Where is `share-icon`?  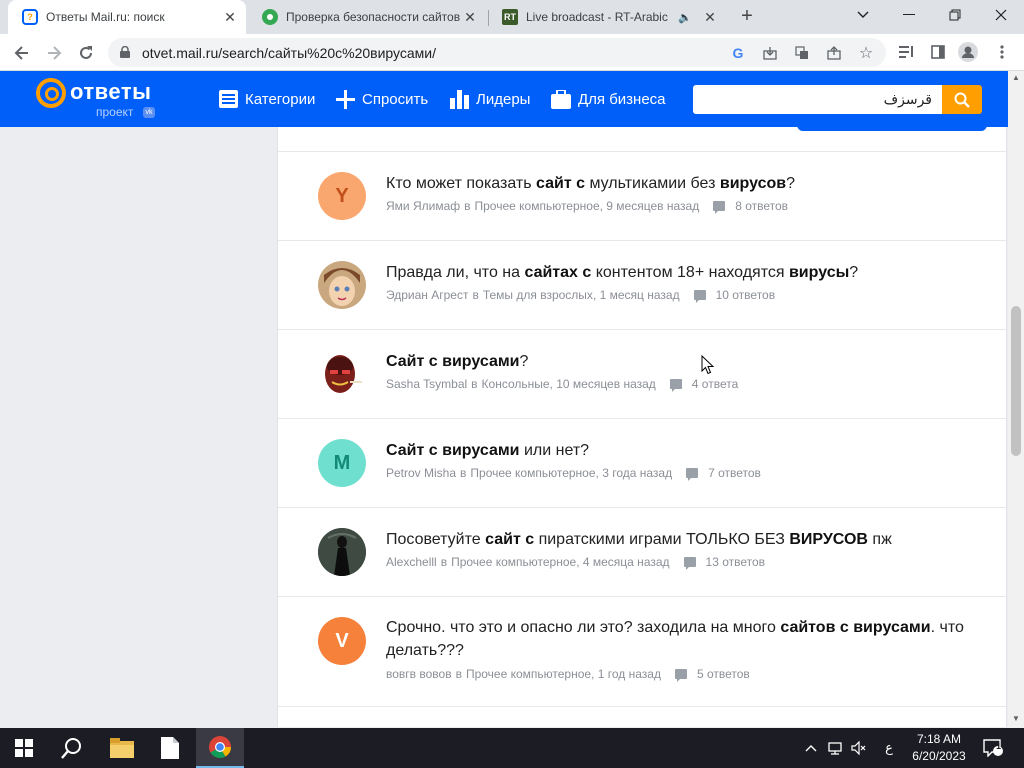 share-icon is located at coordinates (834, 53).